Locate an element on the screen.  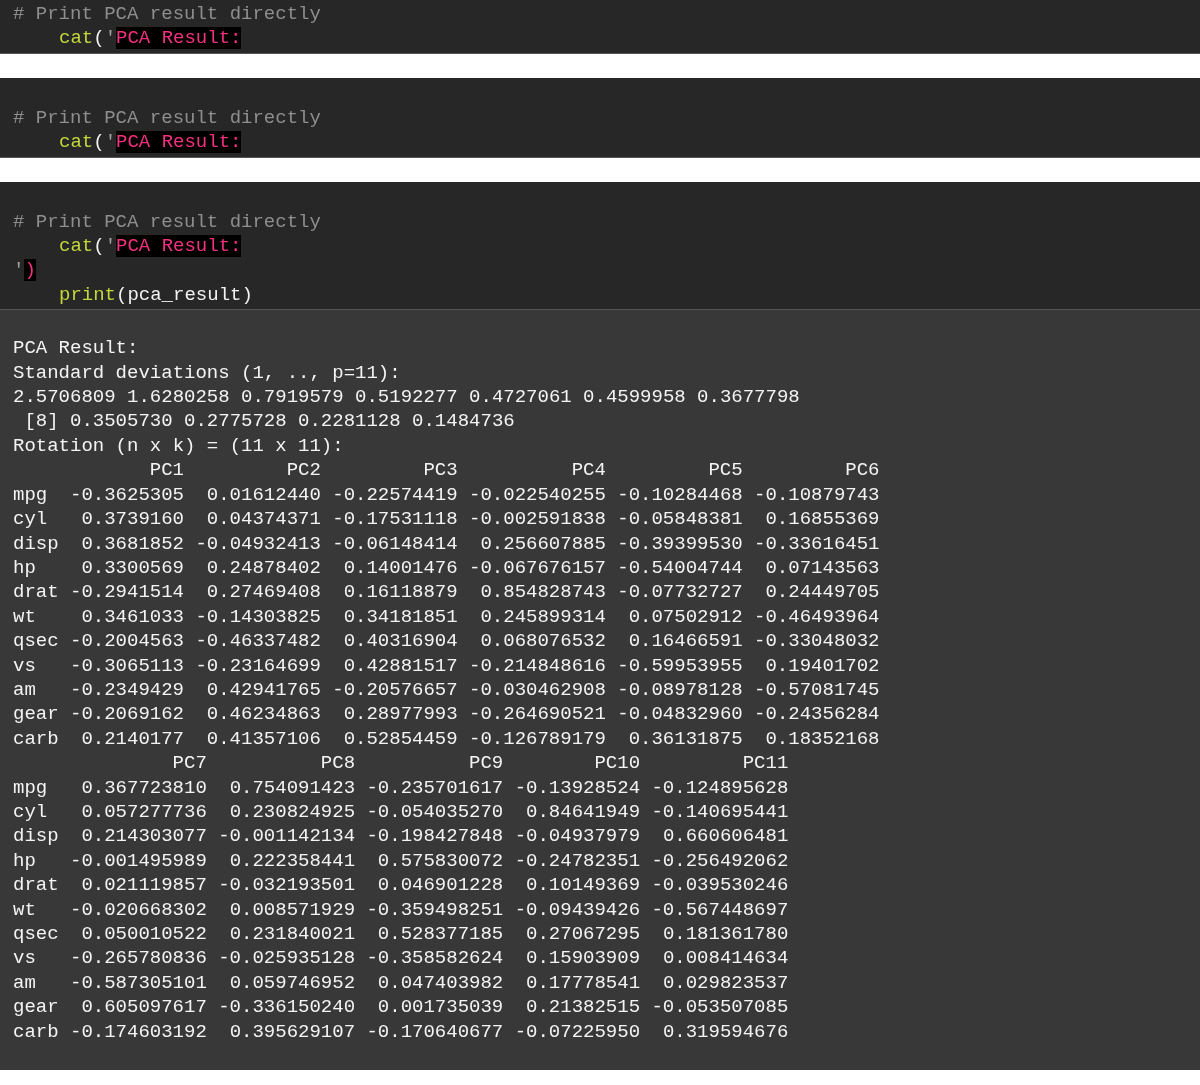
table-cell-text: 0.42941765 is located at coordinates (263, 690).